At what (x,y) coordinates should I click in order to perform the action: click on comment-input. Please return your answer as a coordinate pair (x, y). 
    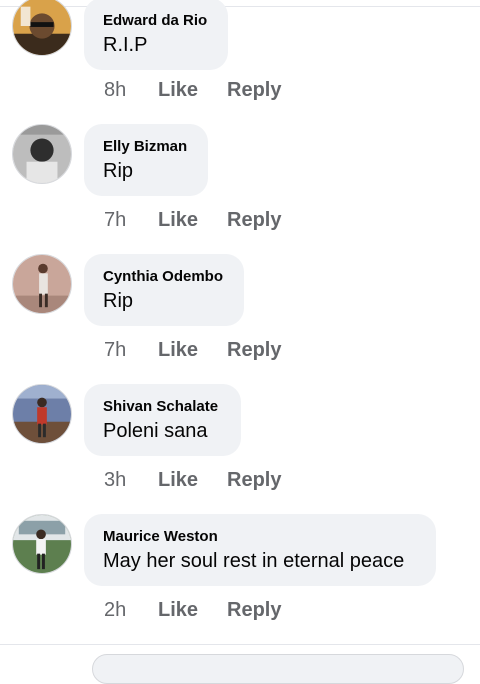
    Looking at the image, I should click on (278, 669).